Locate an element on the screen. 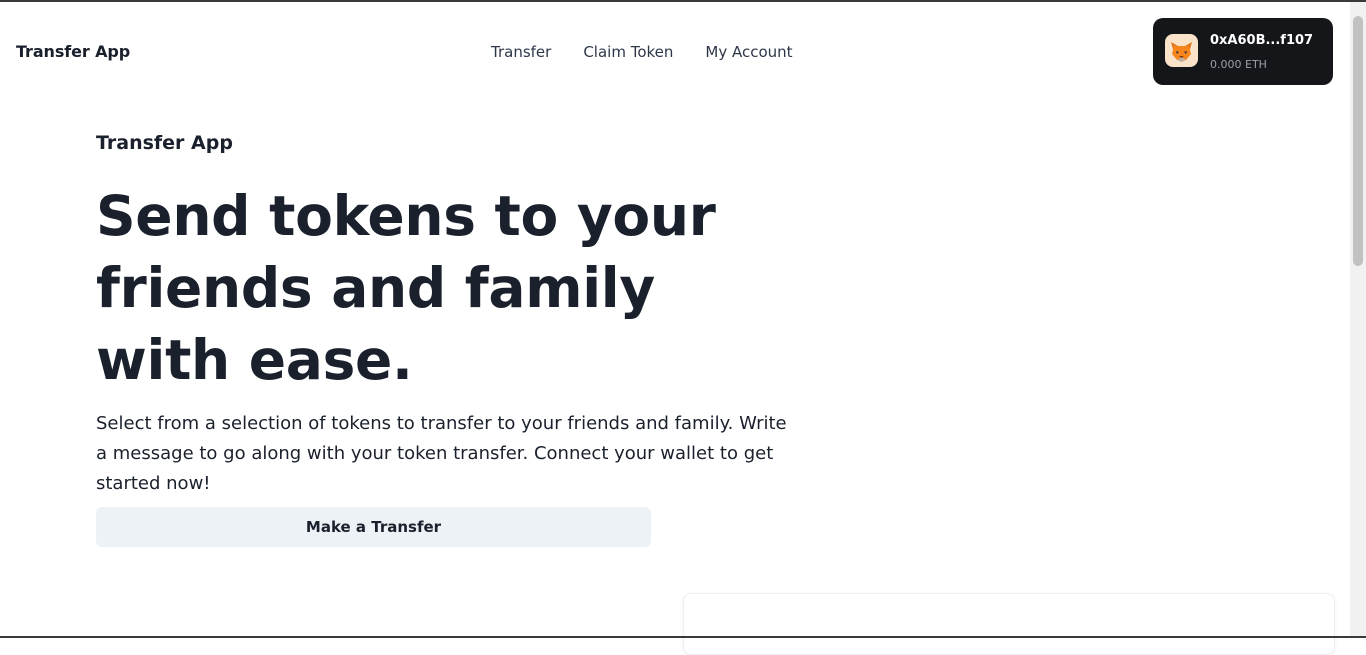 The image size is (1366, 655). brand-logo-text: Transfer App is located at coordinates (73, 51).